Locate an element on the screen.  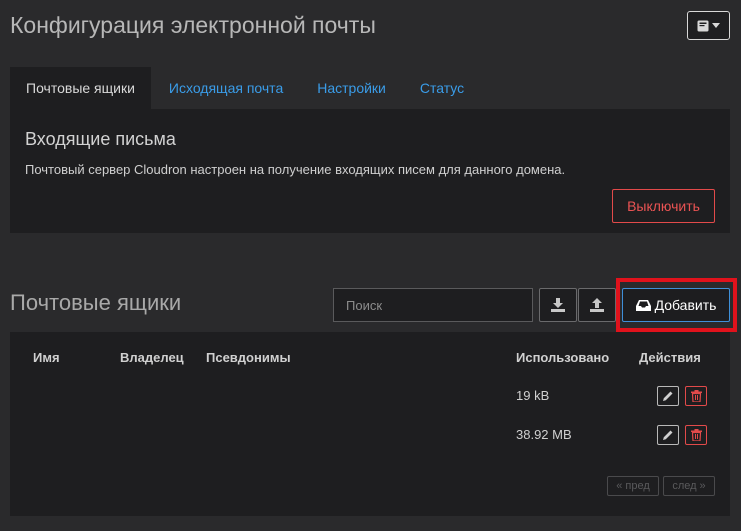
column-header-aliases: Псевдонимы is located at coordinates (248, 357).